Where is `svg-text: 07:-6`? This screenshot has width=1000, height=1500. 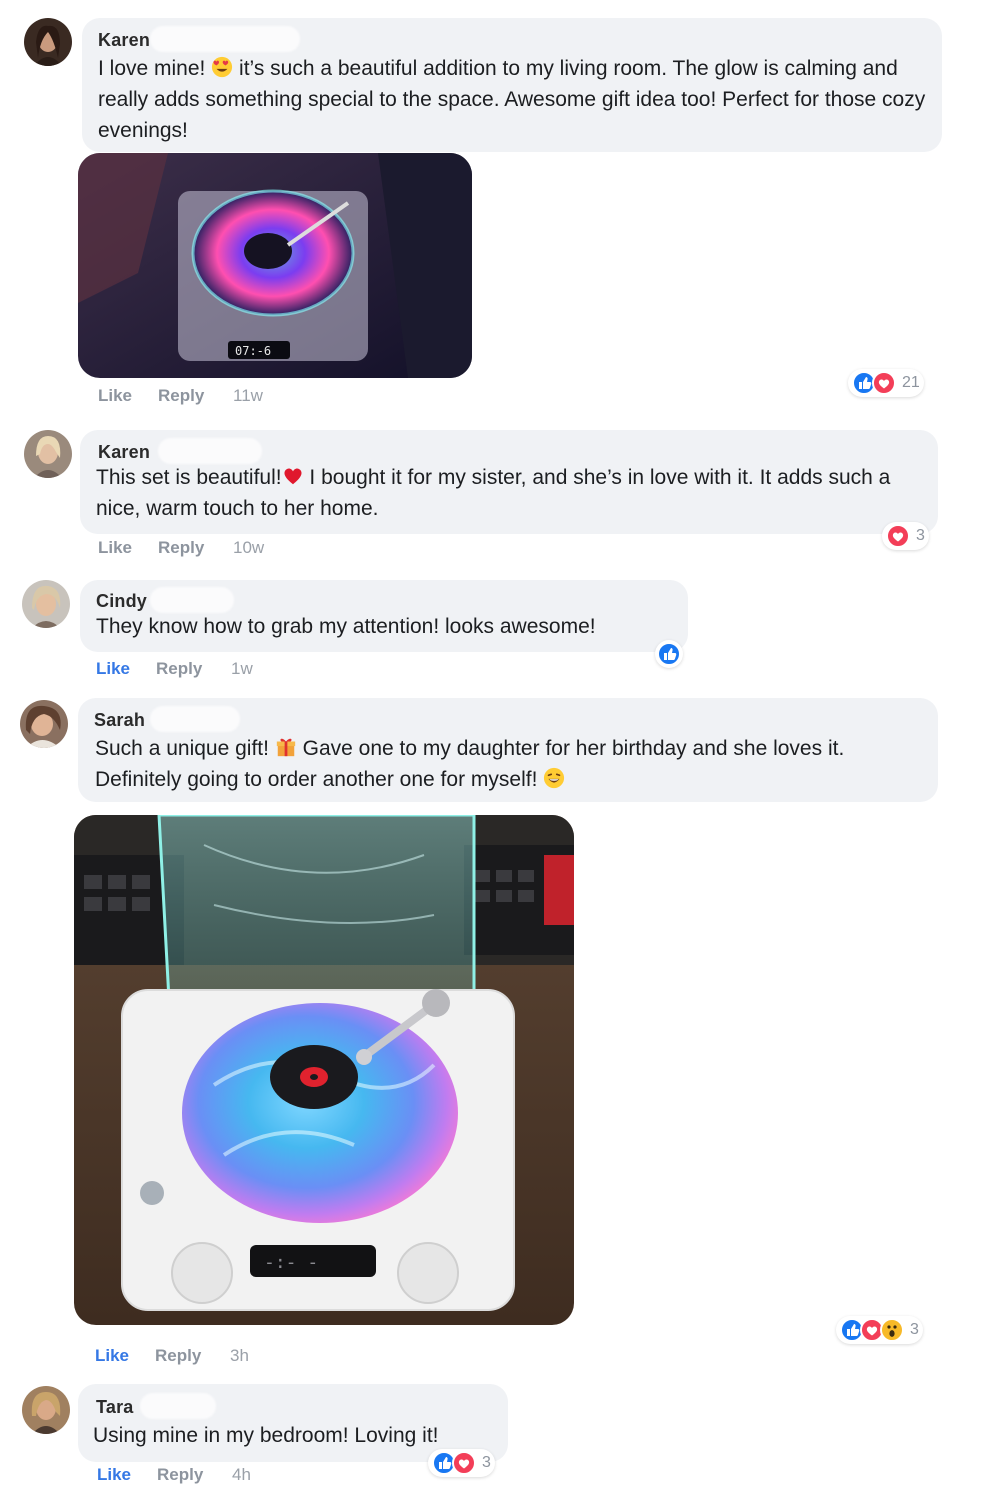
svg-text: 07:-6 is located at coordinates (253, 351).